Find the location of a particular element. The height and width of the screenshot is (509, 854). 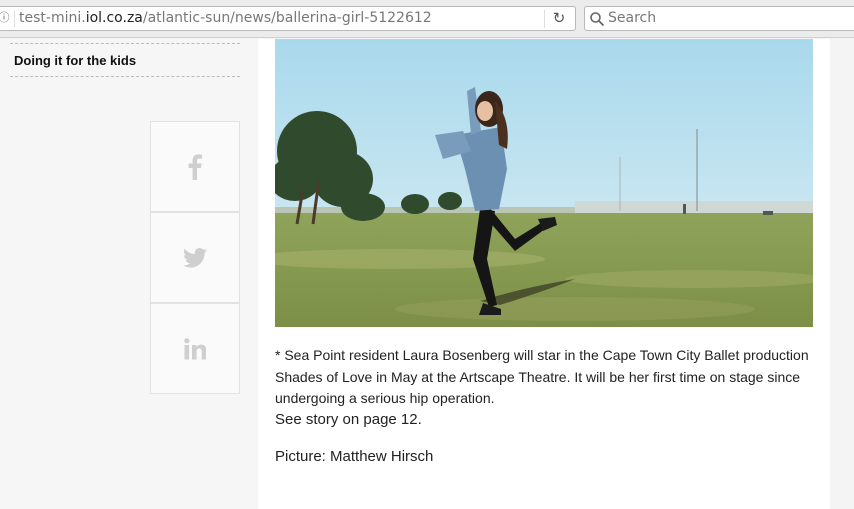

related-article-link: Doing it for the kids is located at coordinates (75, 60).